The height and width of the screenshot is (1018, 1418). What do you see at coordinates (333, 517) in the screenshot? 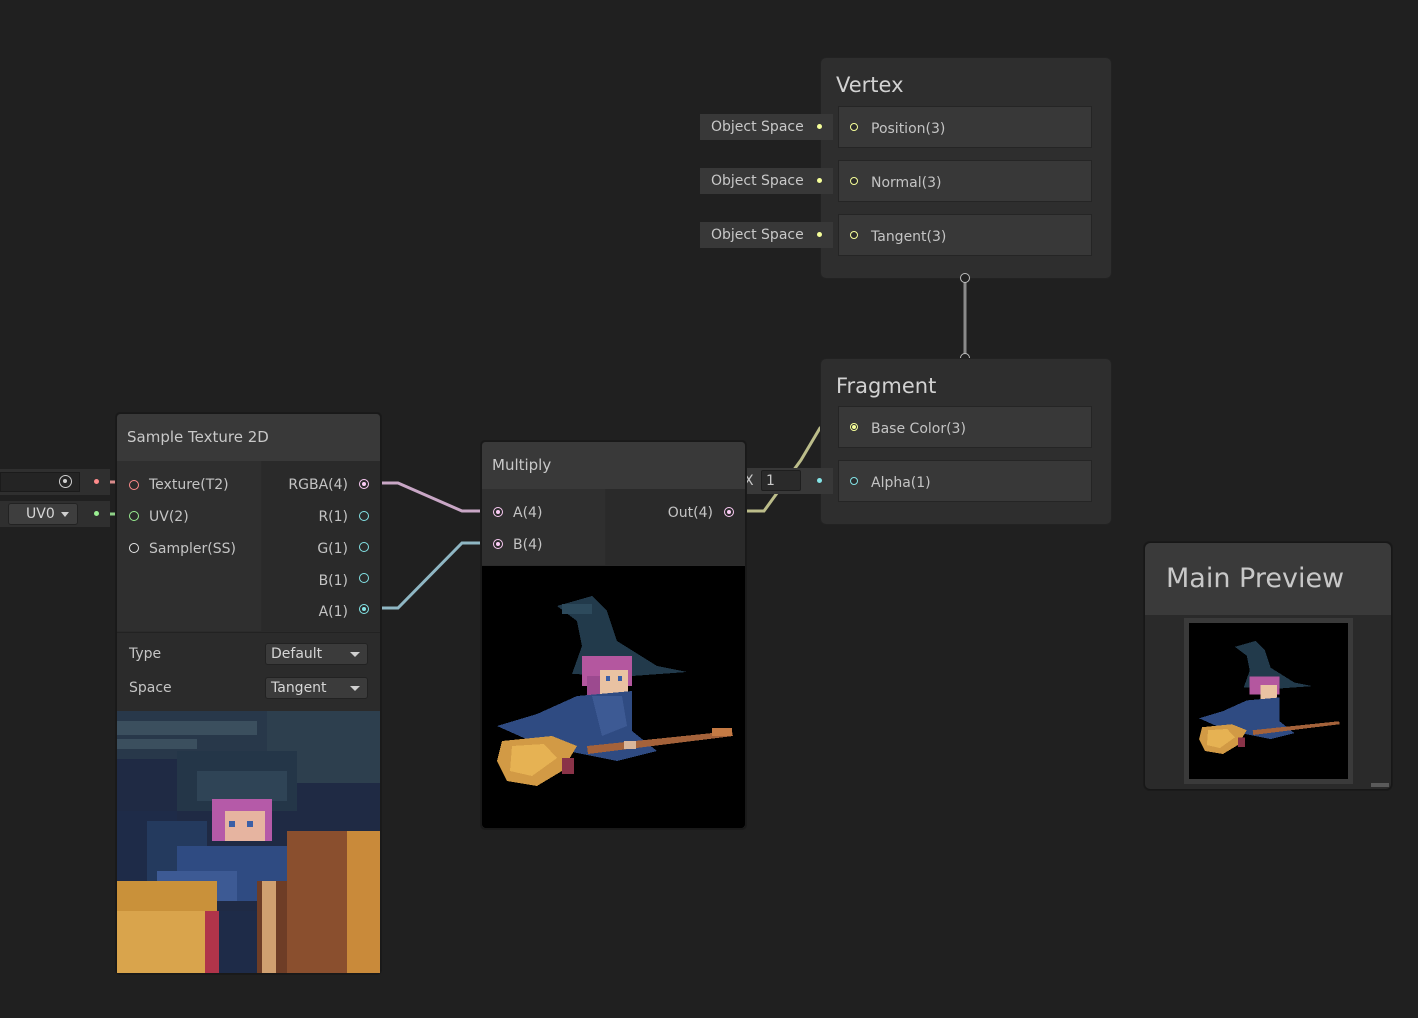
I see `r-output-label: R(1)` at bounding box center [333, 517].